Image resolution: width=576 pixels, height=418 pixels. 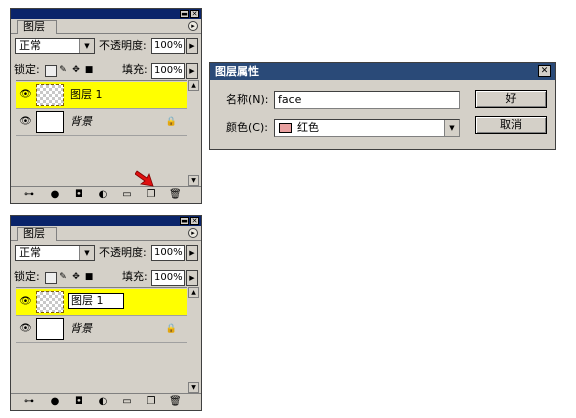 I want to click on red-pointer-arrow-icon, so click(x=144, y=178).